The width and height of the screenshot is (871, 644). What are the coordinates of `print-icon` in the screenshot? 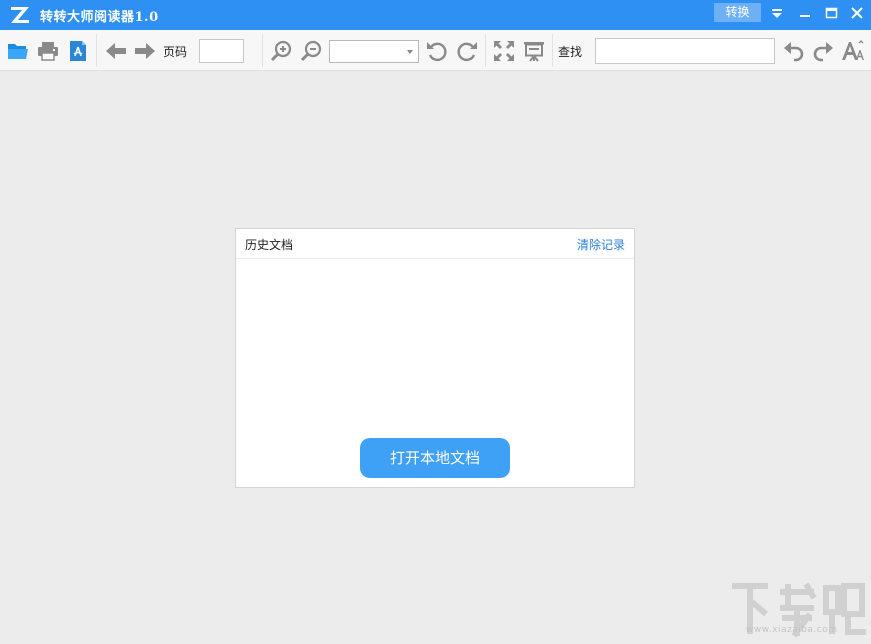 It's located at (48, 51).